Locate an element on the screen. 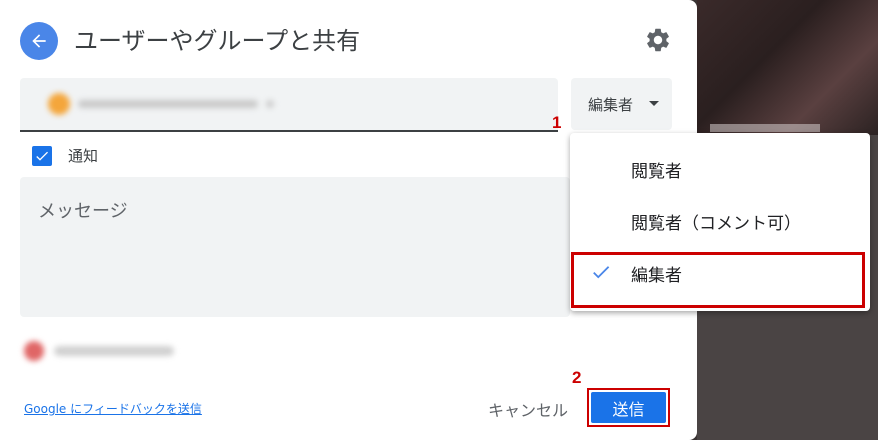  recipient-chip-redacted is located at coordinates (173, 104).